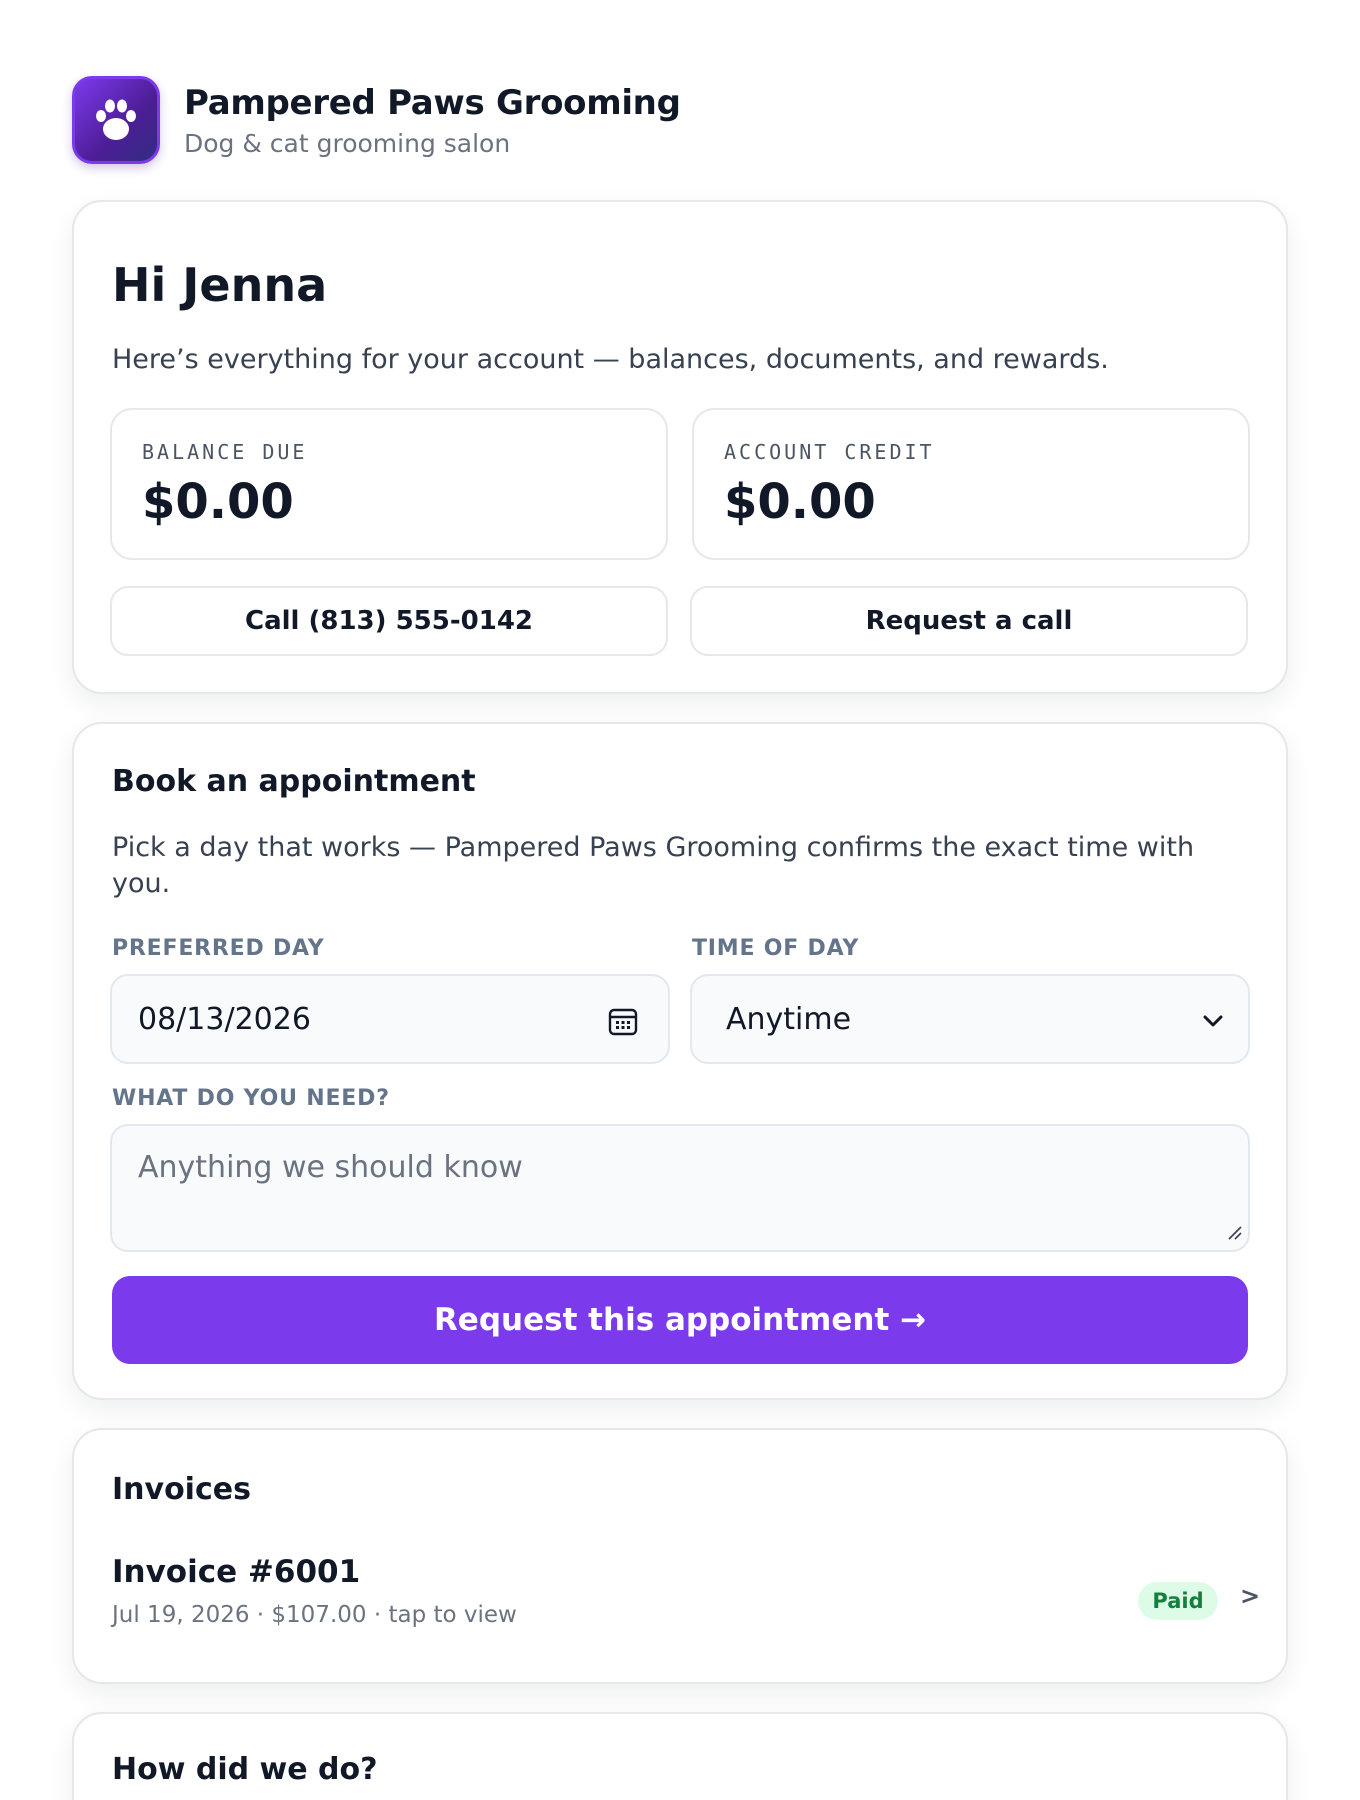 The width and height of the screenshot is (1360, 1800). Describe the element at coordinates (432, 102) in the screenshot. I see `brand-name: Pampered Paws Grooming` at that location.